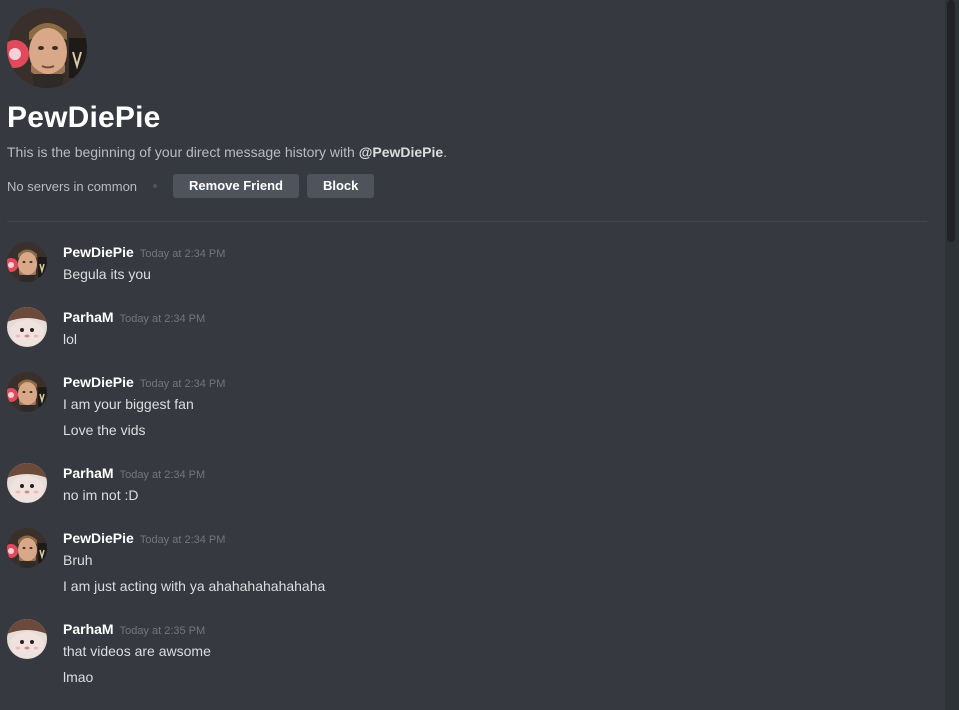 Image resolution: width=959 pixels, height=710 pixels. I want to click on profile-name: PewDiePie, so click(84, 117).